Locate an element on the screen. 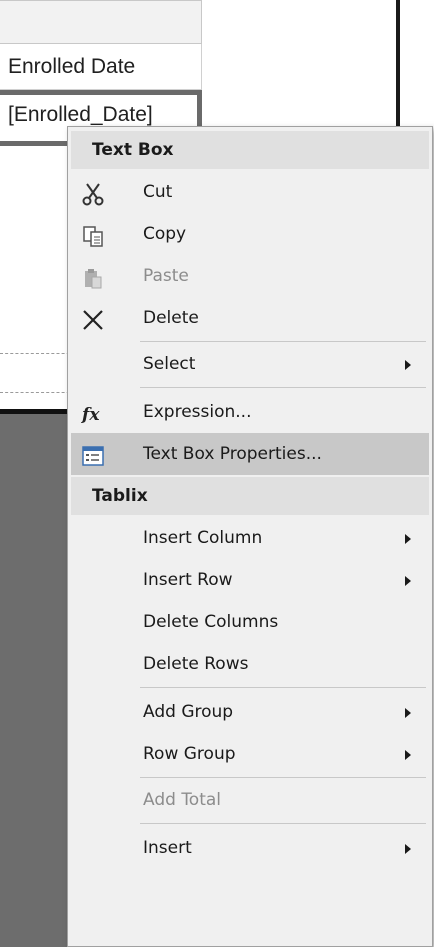  menu-item-label: Row Group is located at coordinates (189, 754).